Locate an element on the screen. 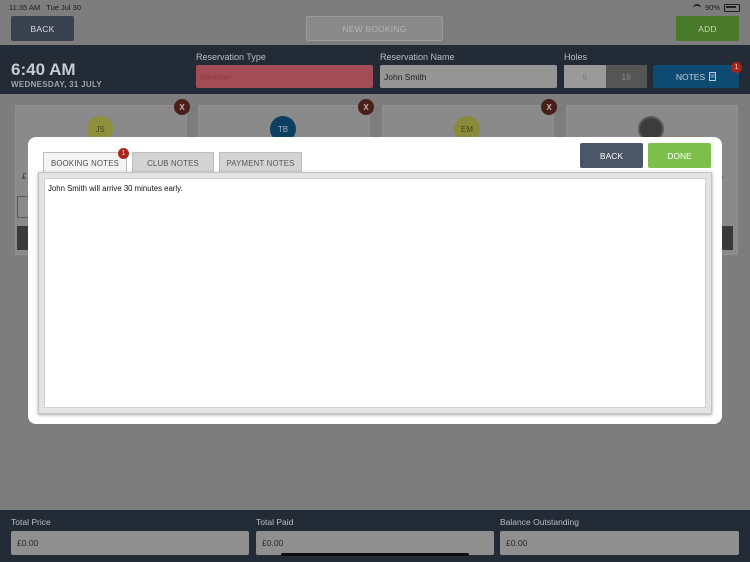 Image resolution: width=750 pixels, height=562 pixels. holes-option-9: 9 is located at coordinates (585, 76).